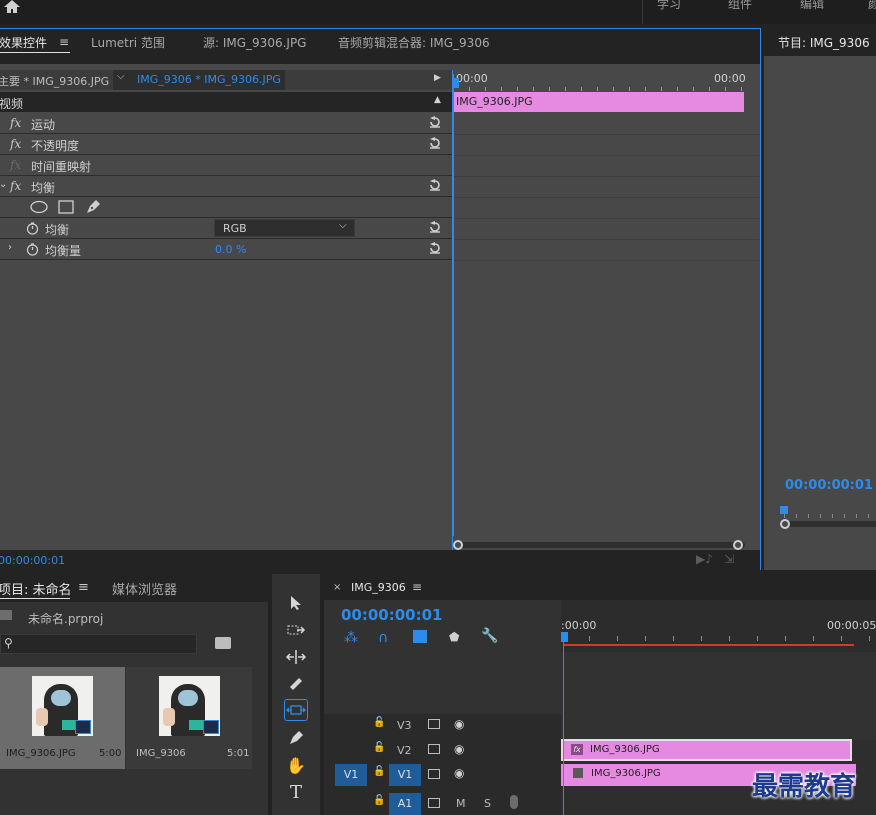 This screenshot has height=815, width=876. What do you see at coordinates (226, 186) in the screenshot?
I see `effect-row-equalize: ⌄ fx 均衡` at bounding box center [226, 186].